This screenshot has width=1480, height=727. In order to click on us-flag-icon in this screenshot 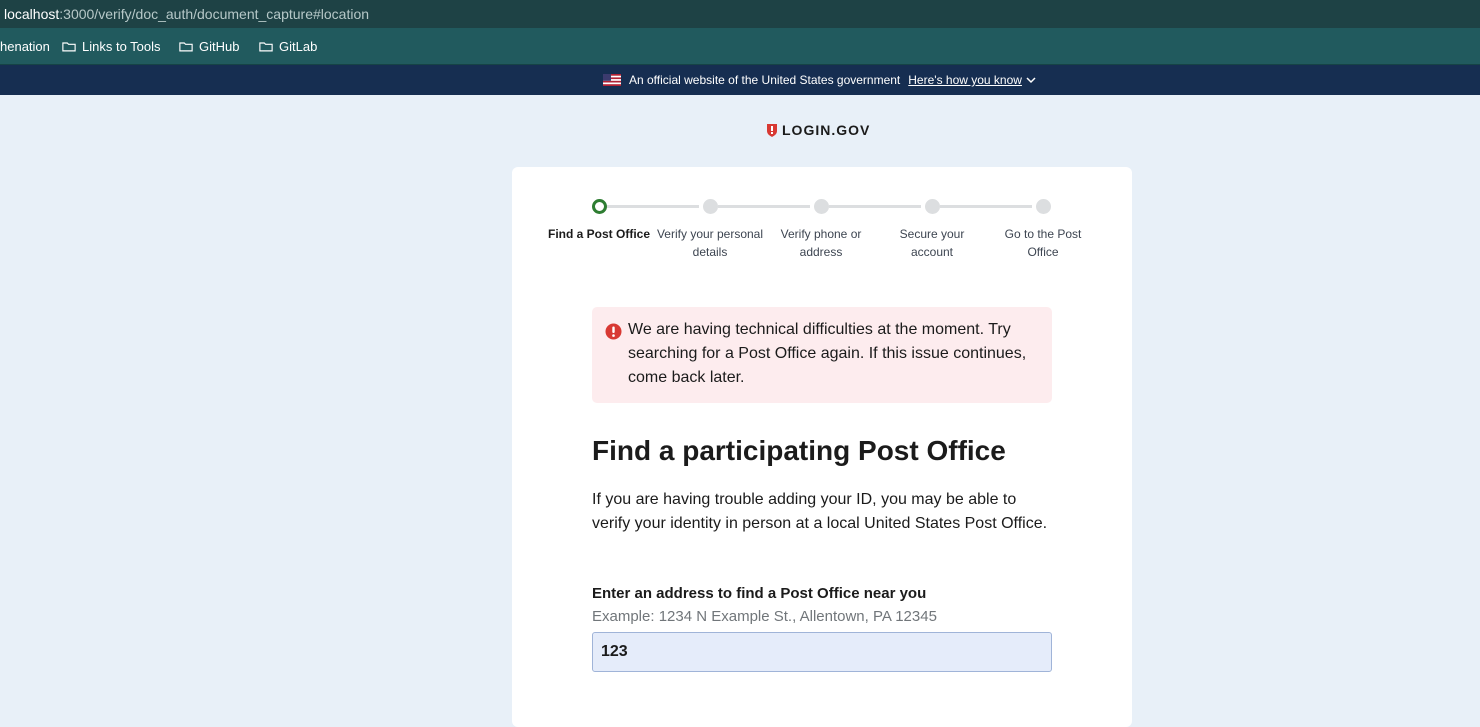, I will do `click(612, 80)`.